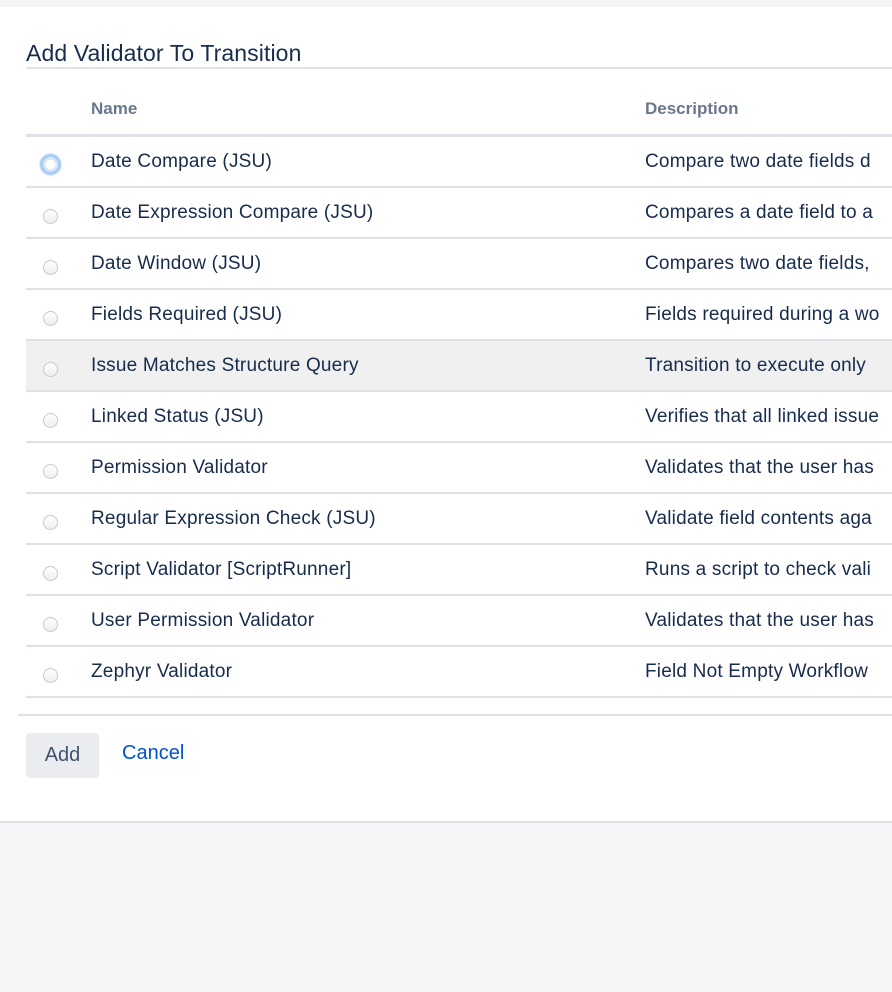  I want to click on validator-description: Runs a script to check vali, so click(758, 569).